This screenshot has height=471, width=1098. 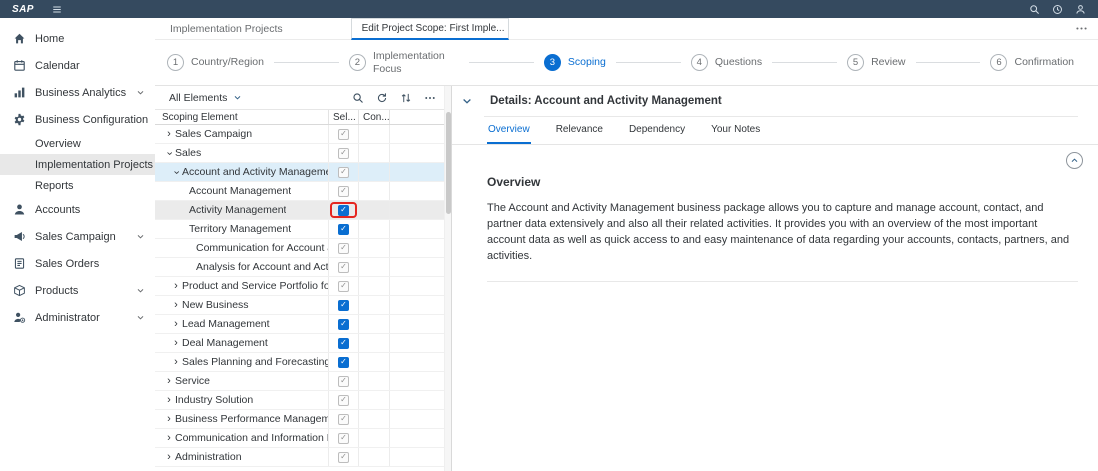 I want to click on scoping-row-sales: › Sales ✓, so click(x=299, y=153).